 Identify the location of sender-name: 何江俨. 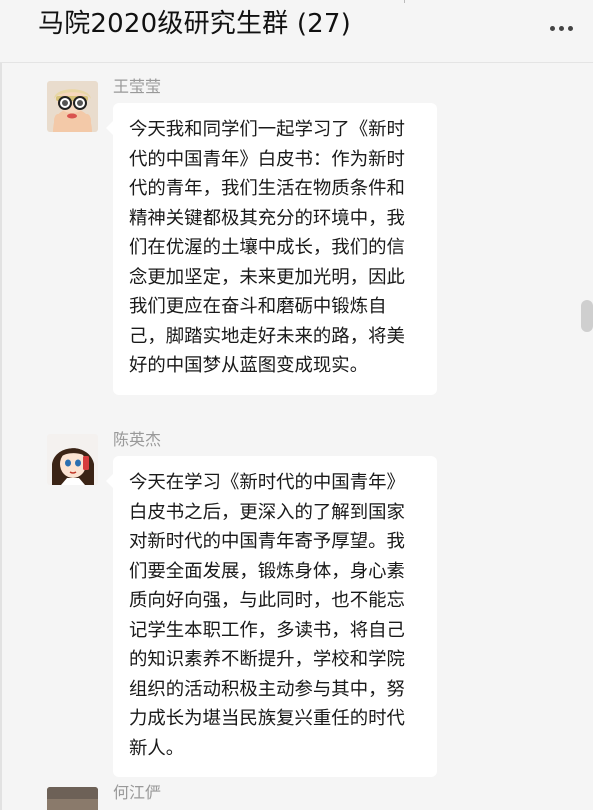
(137, 792).